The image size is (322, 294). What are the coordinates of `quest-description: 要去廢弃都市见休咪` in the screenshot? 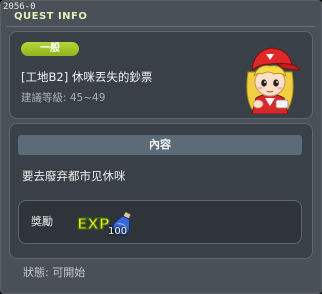 It's located at (74, 176).